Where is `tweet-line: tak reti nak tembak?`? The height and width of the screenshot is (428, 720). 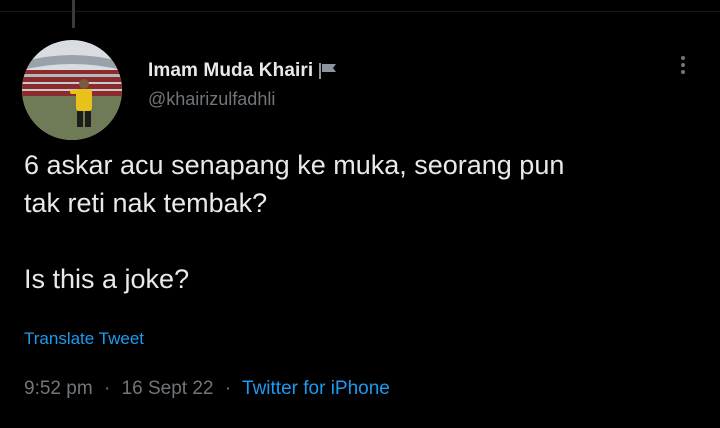 tweet-line: tak reti nak tembak? is located at coordinates (146, 203).